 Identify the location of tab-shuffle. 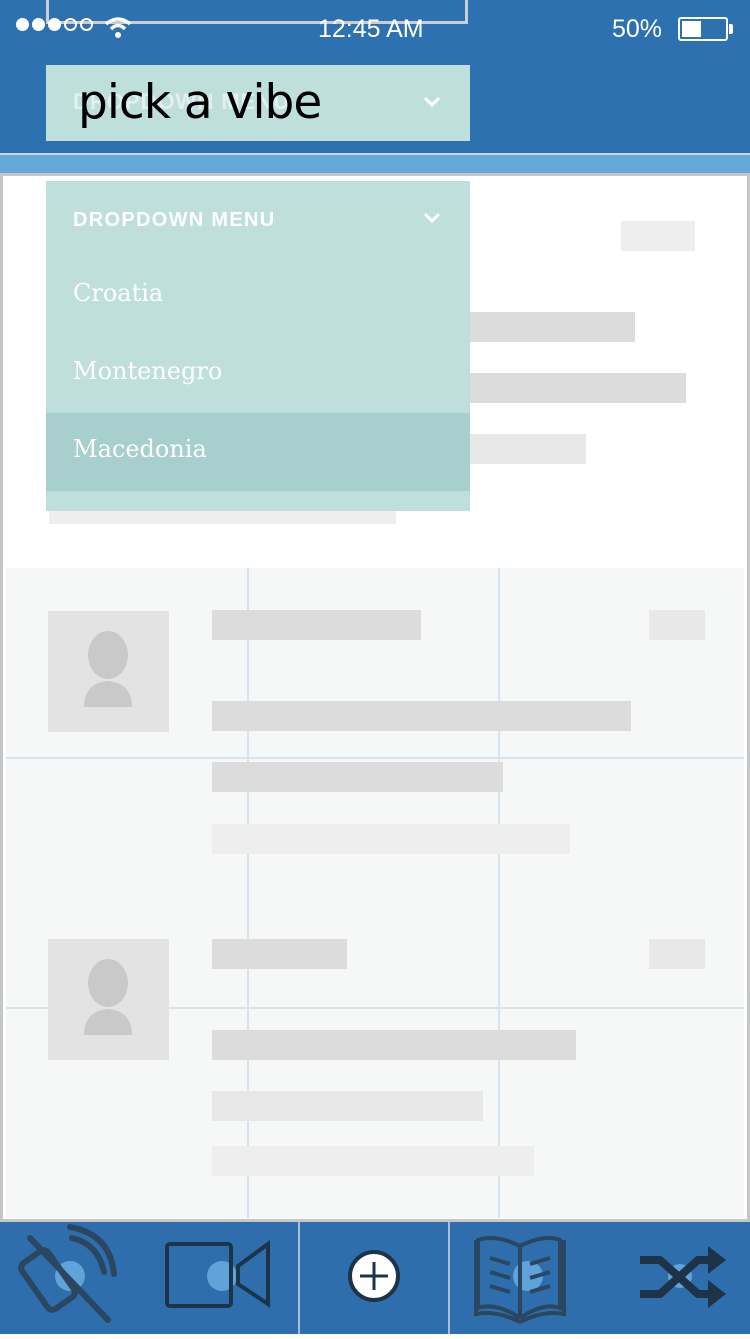
(685, 1278).